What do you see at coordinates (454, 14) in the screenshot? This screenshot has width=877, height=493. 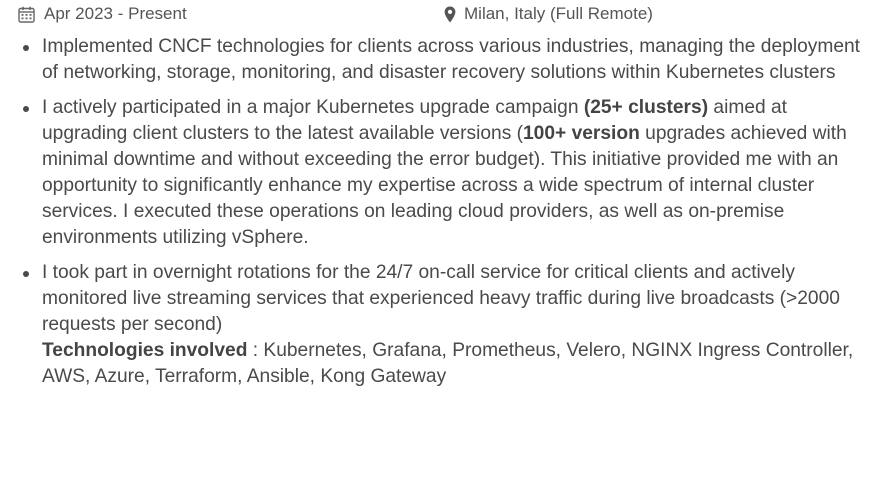 I see `map-marker-icon` at bounding box center [454, 14].